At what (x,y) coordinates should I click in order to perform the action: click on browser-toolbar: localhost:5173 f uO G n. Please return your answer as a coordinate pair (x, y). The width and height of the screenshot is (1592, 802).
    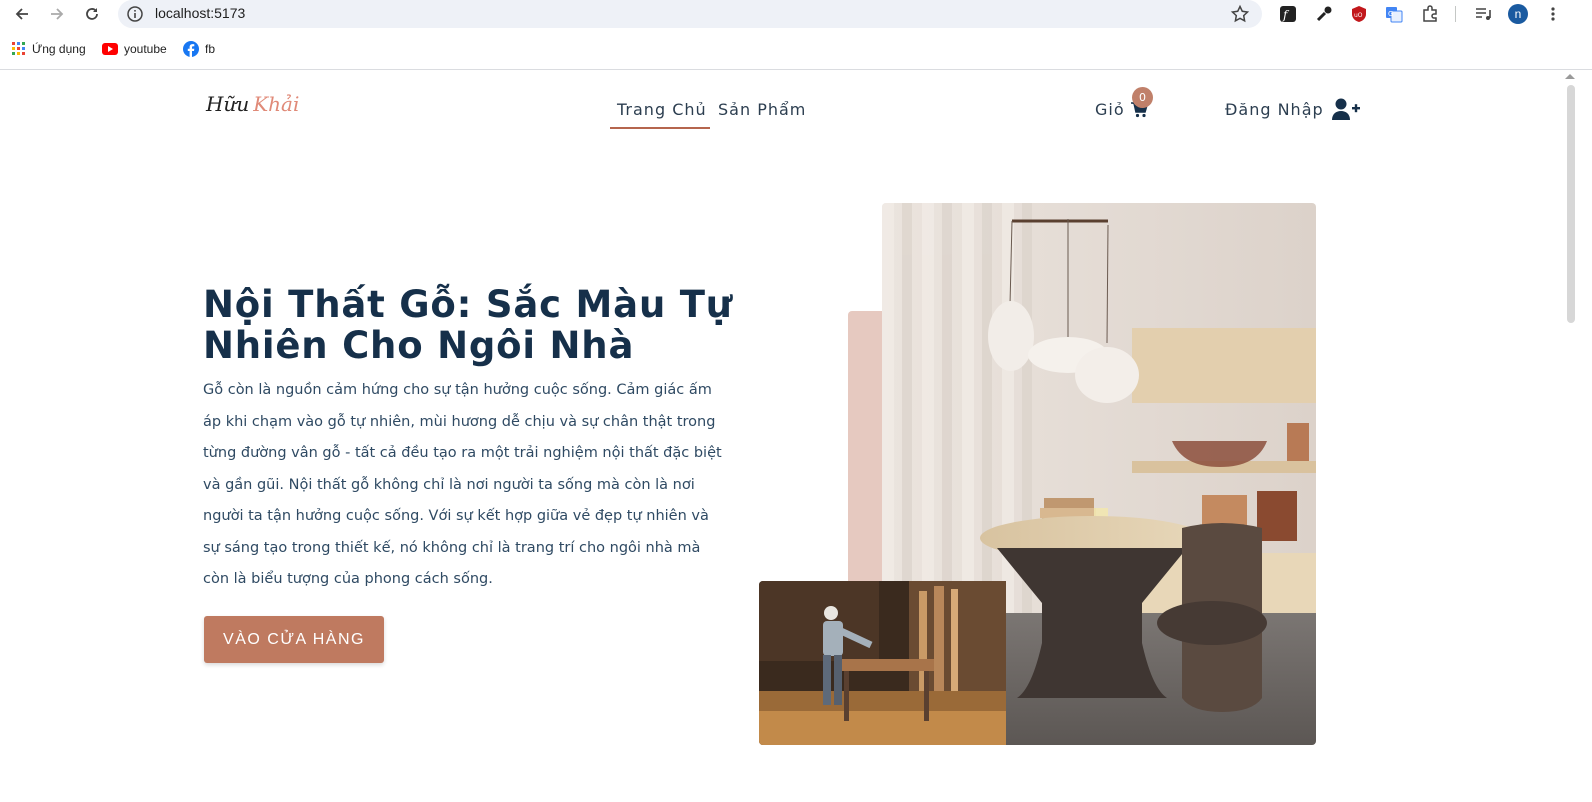
    Looking at the image, I should click on (796, 14).